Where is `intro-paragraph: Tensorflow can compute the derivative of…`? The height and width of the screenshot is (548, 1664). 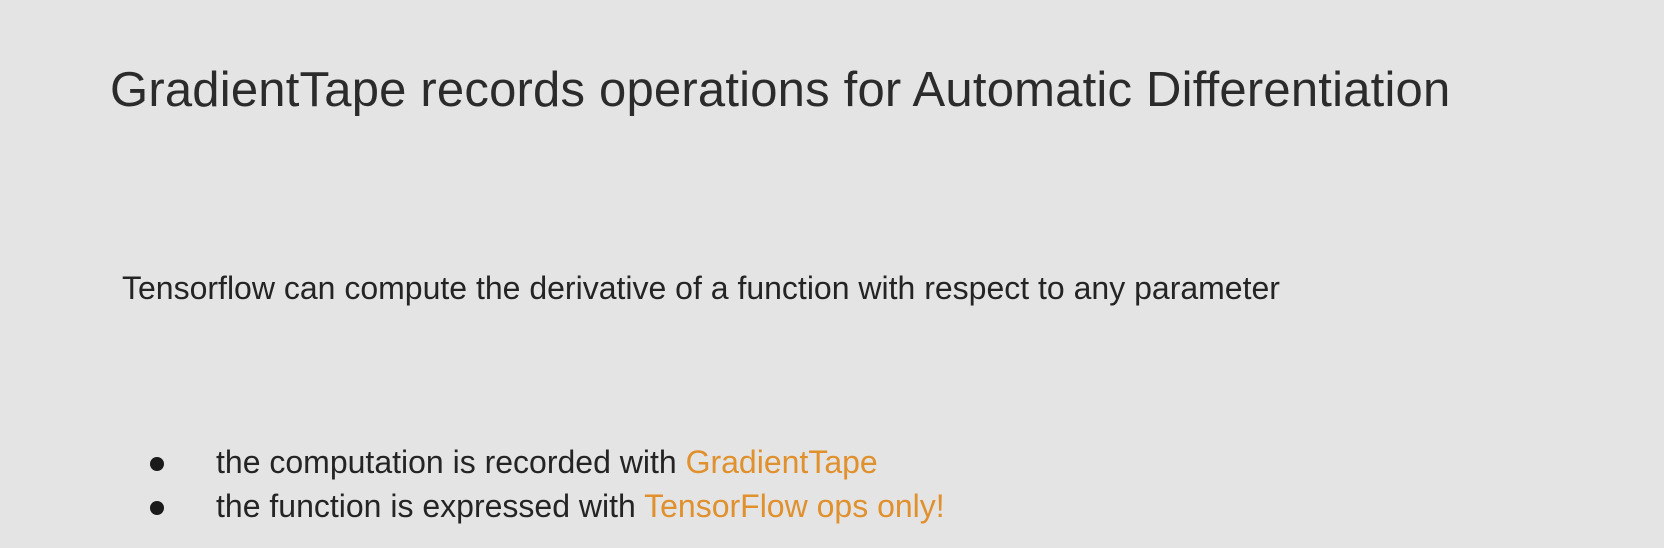 intro-paragraph: Tensorflow can compute the derivative of… is located at coordinates (701, 288).